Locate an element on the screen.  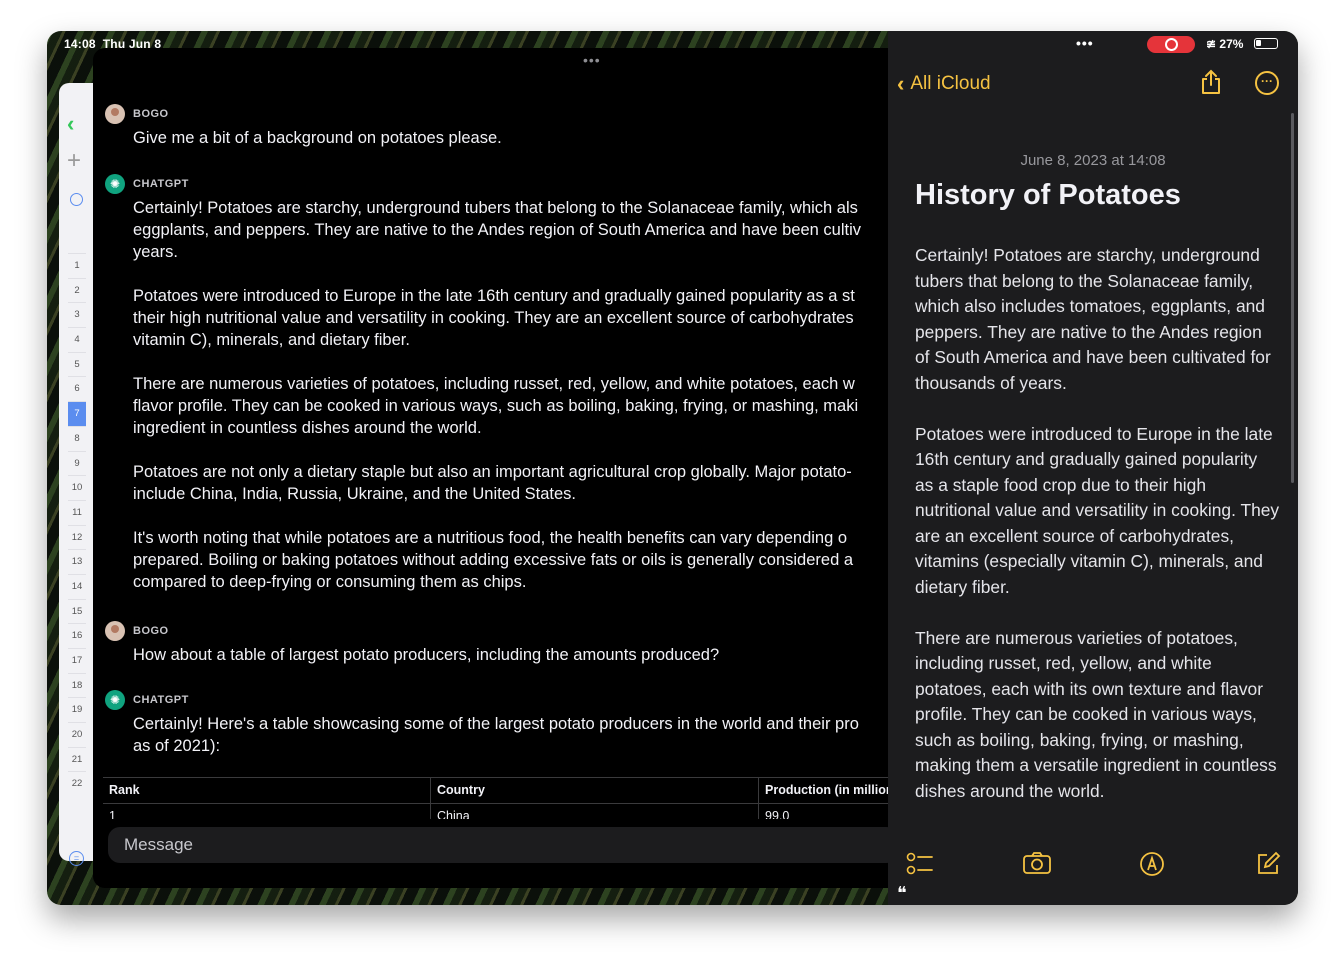
day-number: 21 is located at coordinates (77, 759).